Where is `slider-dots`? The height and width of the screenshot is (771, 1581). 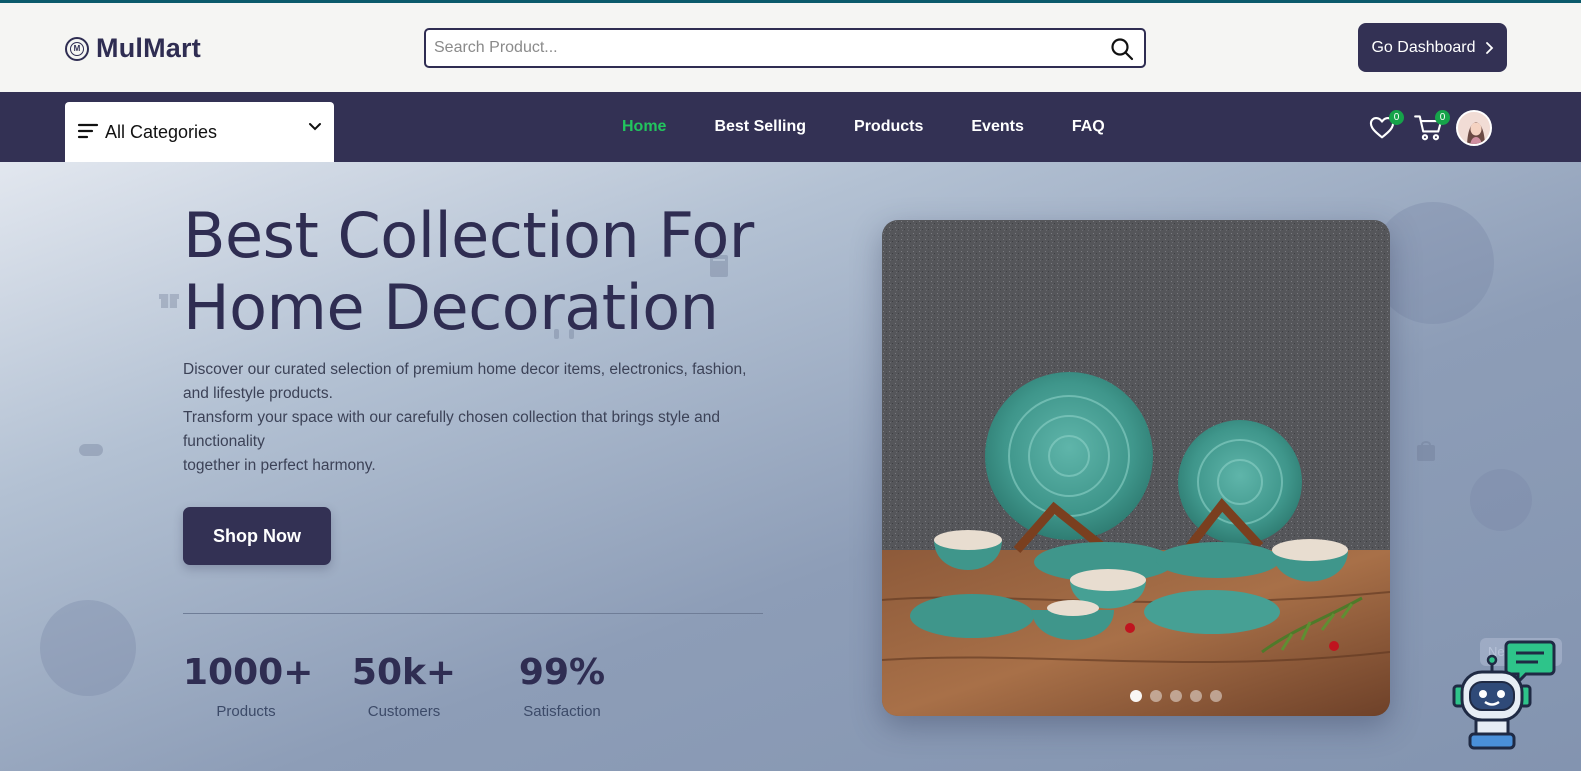 slider-dots is located at coordinates (1136, 696).